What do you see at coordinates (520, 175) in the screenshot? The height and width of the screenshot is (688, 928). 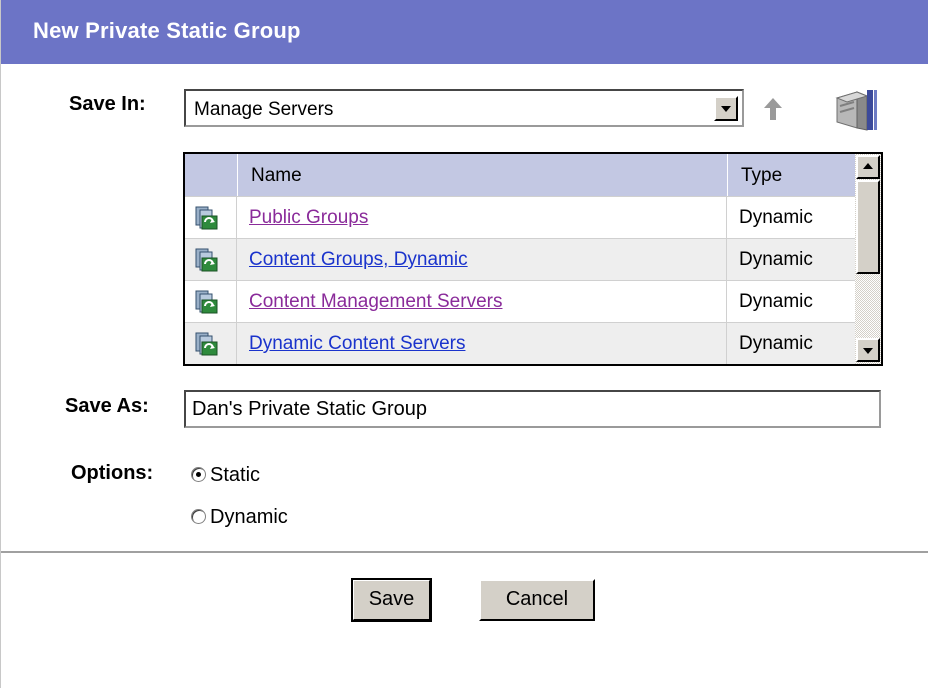 I see `table-header: Name Type` at bounding box center [520, 175].